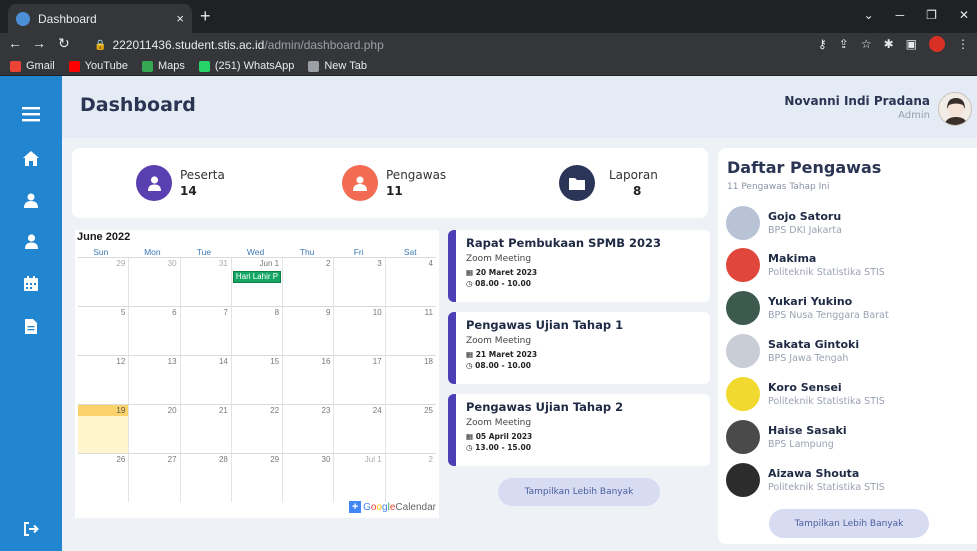 The width and height of the screenshot is (977, 551). Describe the element at coordinates (15, 43) in the screenshot. I see `back-icon: ←` at that location.